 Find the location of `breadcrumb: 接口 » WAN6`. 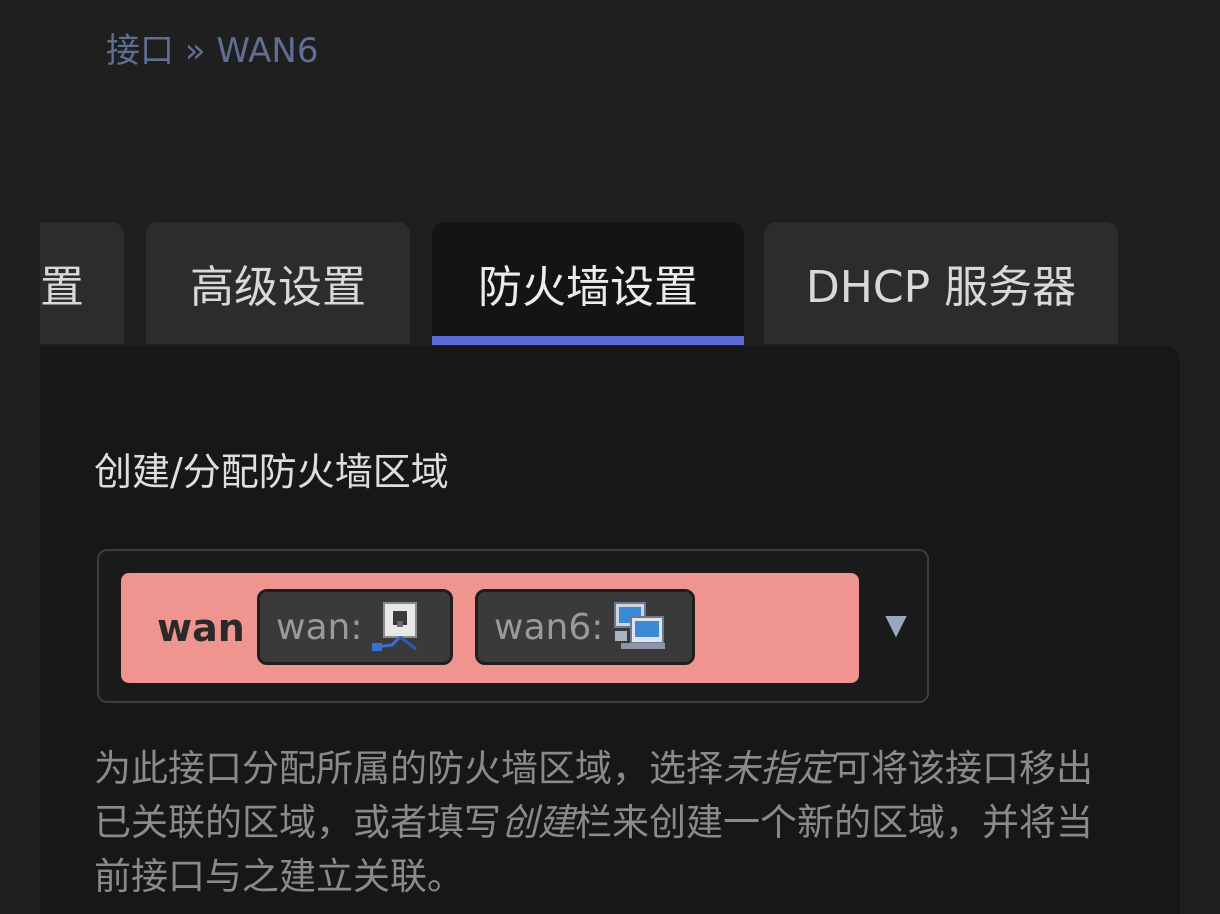

breadcrumb: 接口 » WAN6 is located at coordinates (212, 51).